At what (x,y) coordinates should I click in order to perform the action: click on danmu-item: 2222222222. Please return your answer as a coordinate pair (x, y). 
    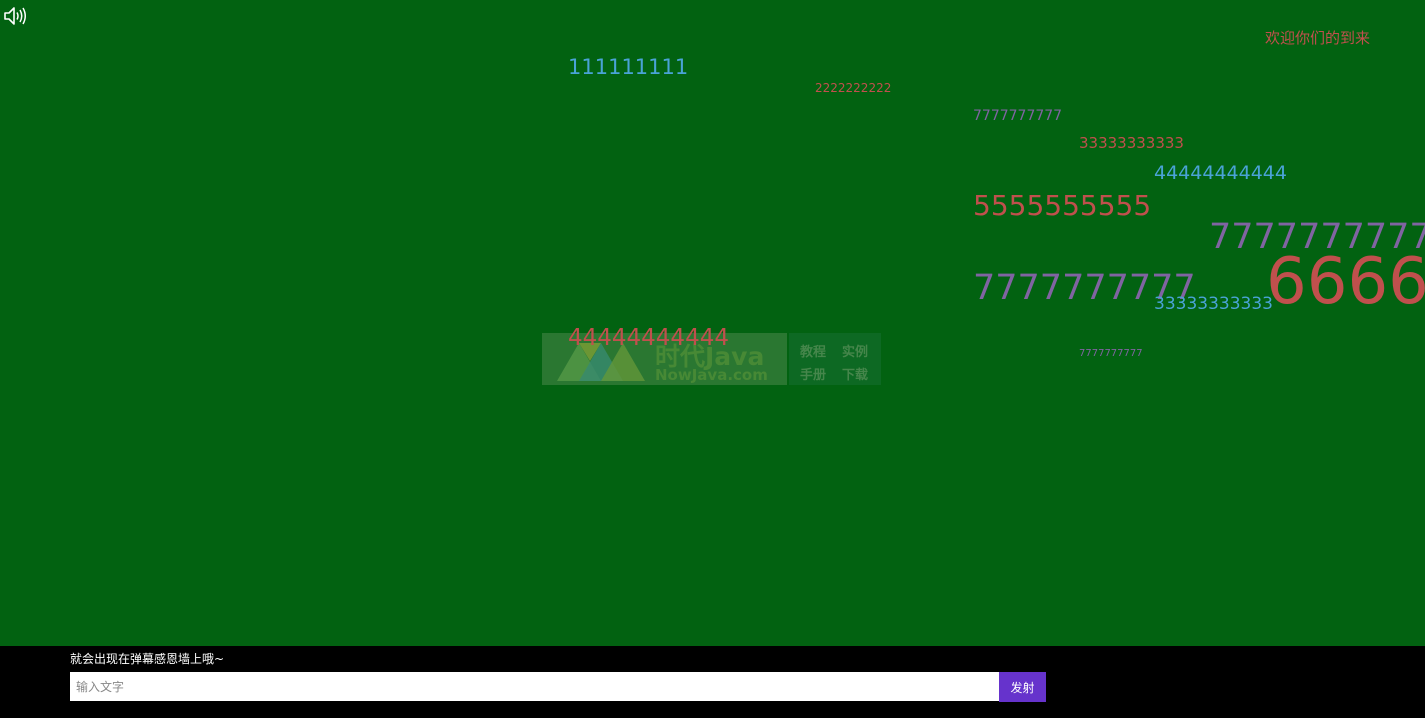
    Looking at the image, I should click on (853, 88).